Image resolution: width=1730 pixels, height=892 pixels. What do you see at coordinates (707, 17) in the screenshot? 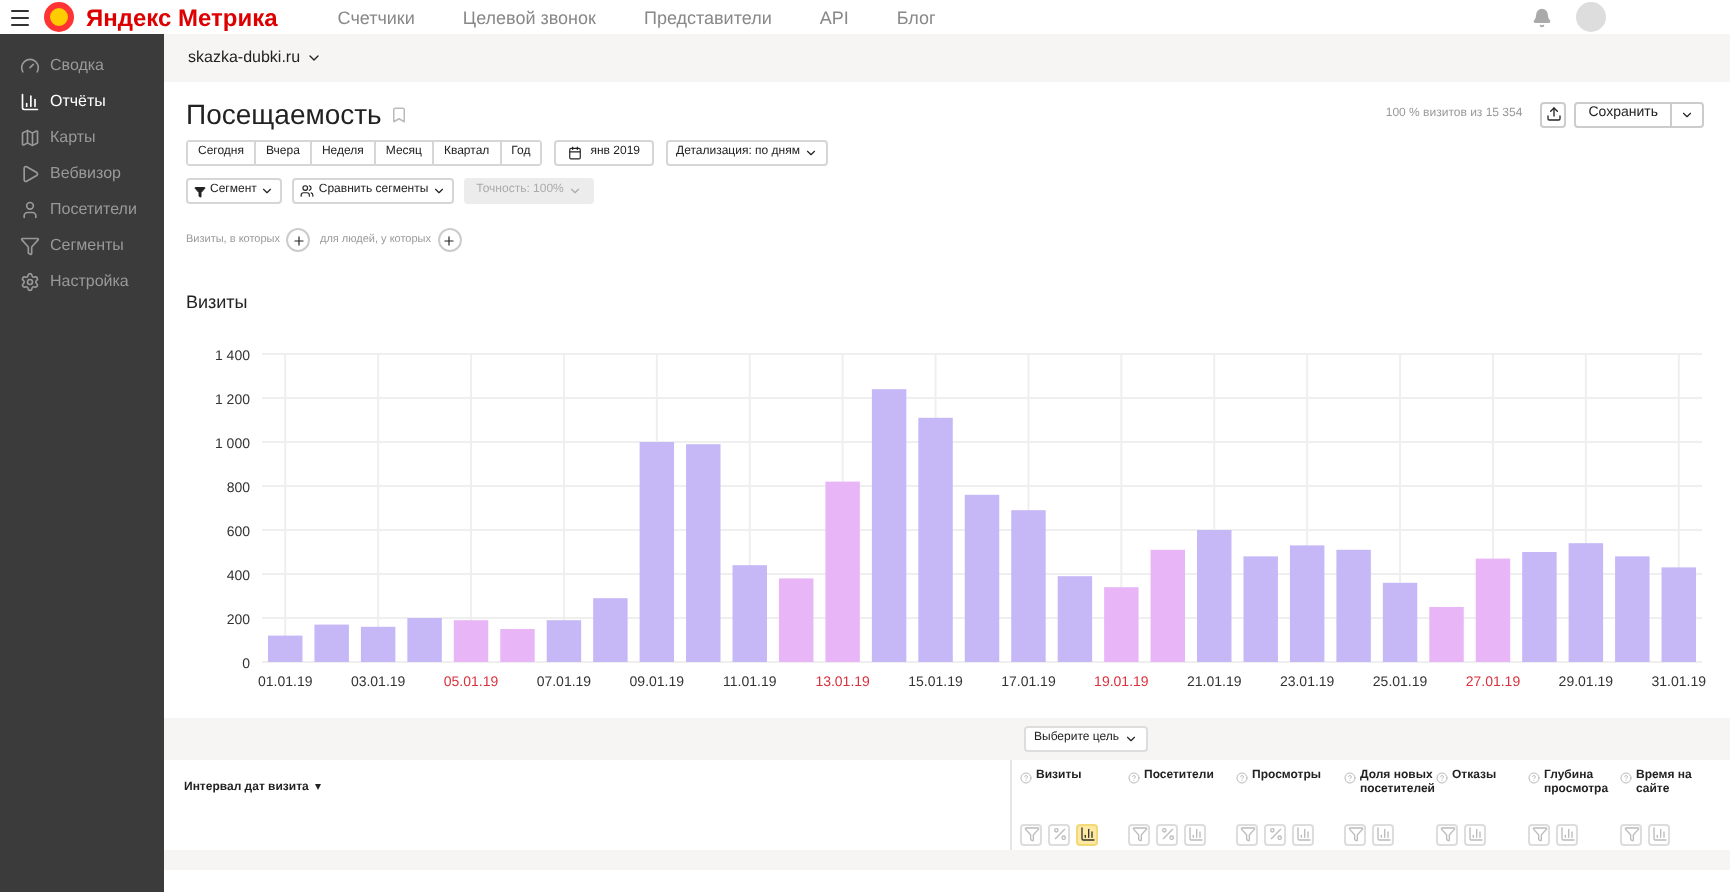
I see `nav-link: Представители` at bounding box center [707, 17].